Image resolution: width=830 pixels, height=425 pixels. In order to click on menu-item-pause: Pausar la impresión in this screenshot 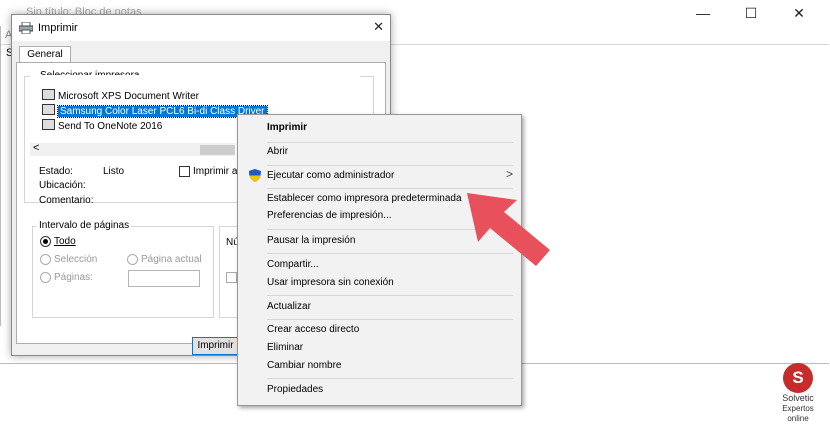, I will do `click(311, 241)`.